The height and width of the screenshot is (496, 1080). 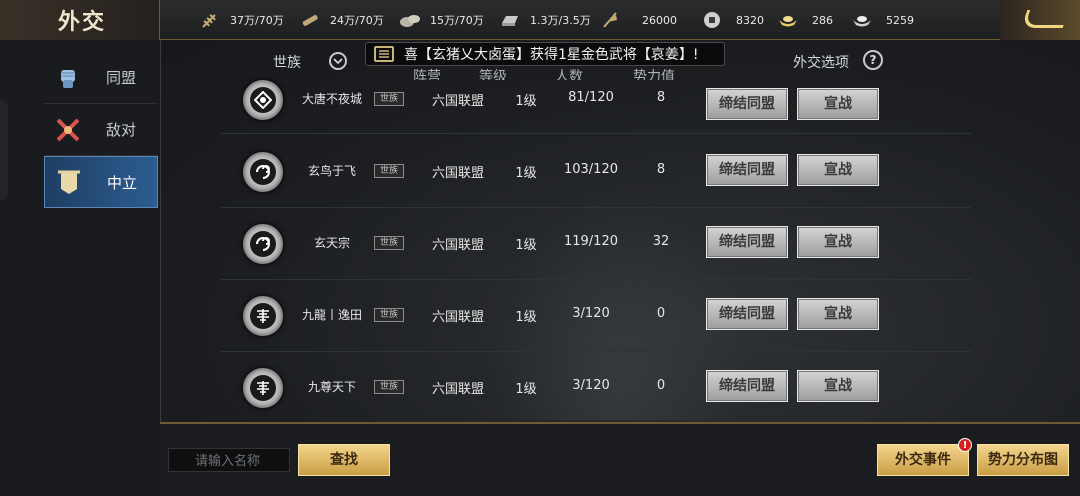 What do you see at coordinates (560, 20) in the screenshot?
I see `resource-value: 1.3万/3.5万` at bounding box center [560, 20].